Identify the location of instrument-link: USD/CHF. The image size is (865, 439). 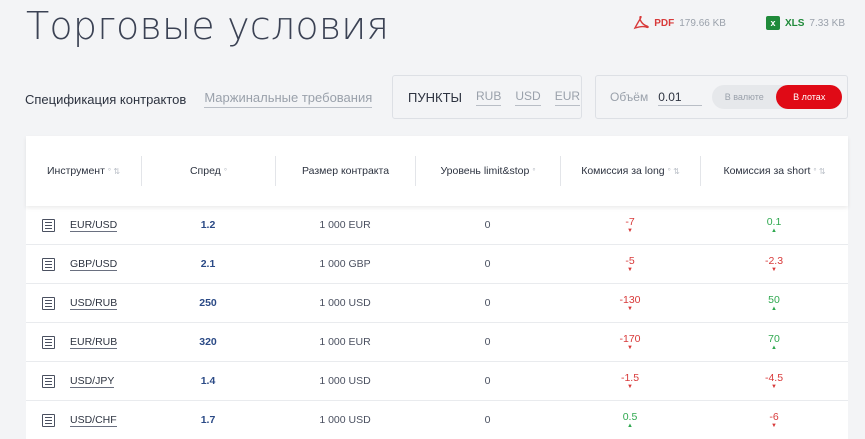
(93, 420).